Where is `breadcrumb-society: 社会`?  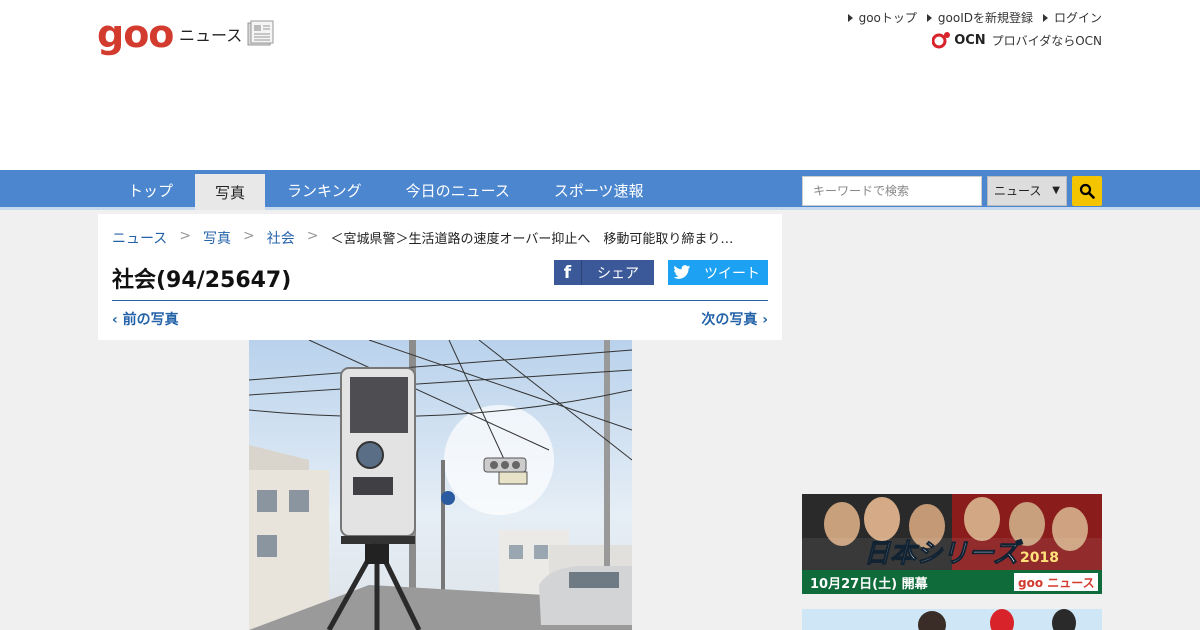
breadcrumb-society: 社会 is located at coordinates (281, 238).